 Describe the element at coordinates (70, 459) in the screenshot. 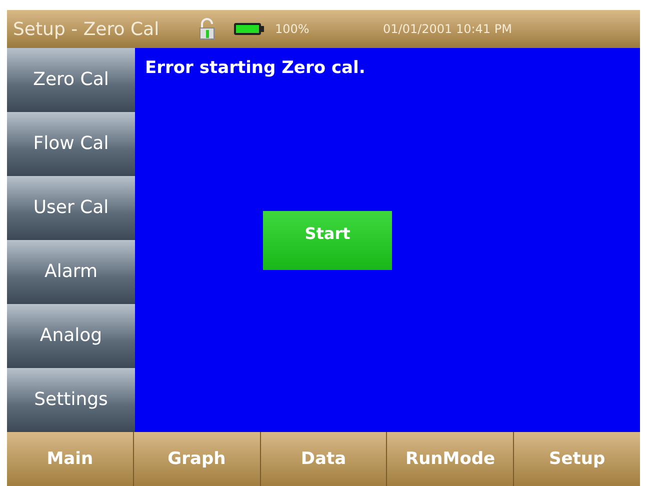

I see `nav-tab: Main` at that location.